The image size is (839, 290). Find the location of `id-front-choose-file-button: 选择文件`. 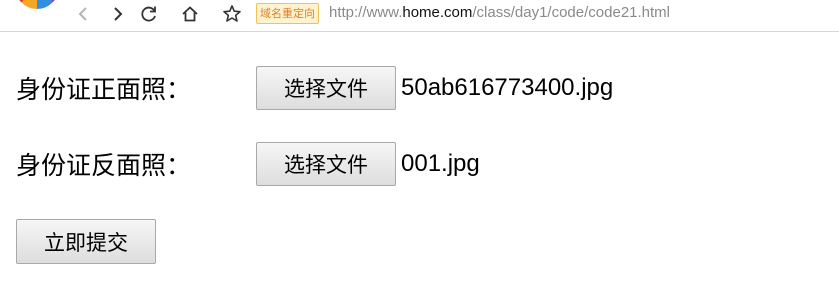

id-front-choose-file-button: 选择文件 is located at coordinates (326, 88).